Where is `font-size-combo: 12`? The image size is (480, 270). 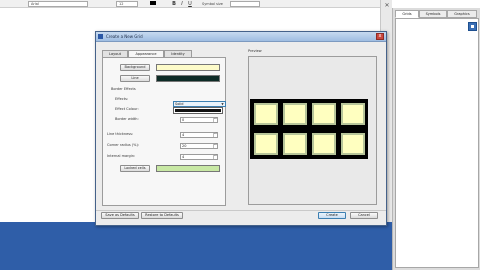
font-size-combo: 12 is located at coordinates (127, 4).